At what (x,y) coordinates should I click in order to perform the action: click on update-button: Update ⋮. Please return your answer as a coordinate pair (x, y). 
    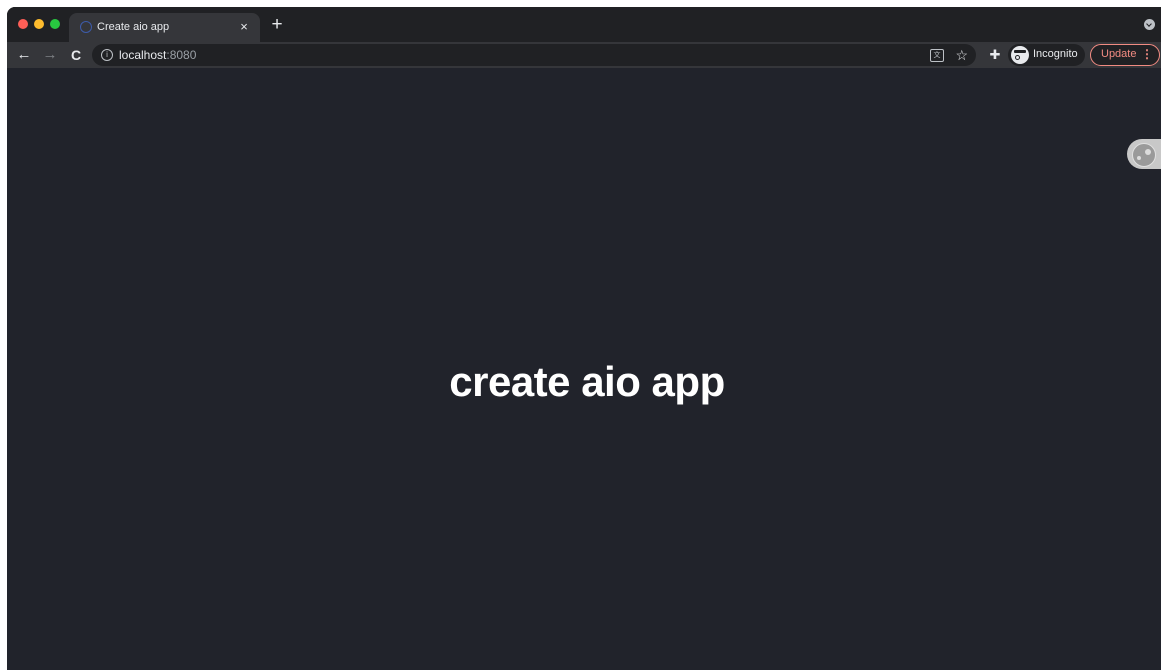
    Looking at the image, I should click on (1125, 55).